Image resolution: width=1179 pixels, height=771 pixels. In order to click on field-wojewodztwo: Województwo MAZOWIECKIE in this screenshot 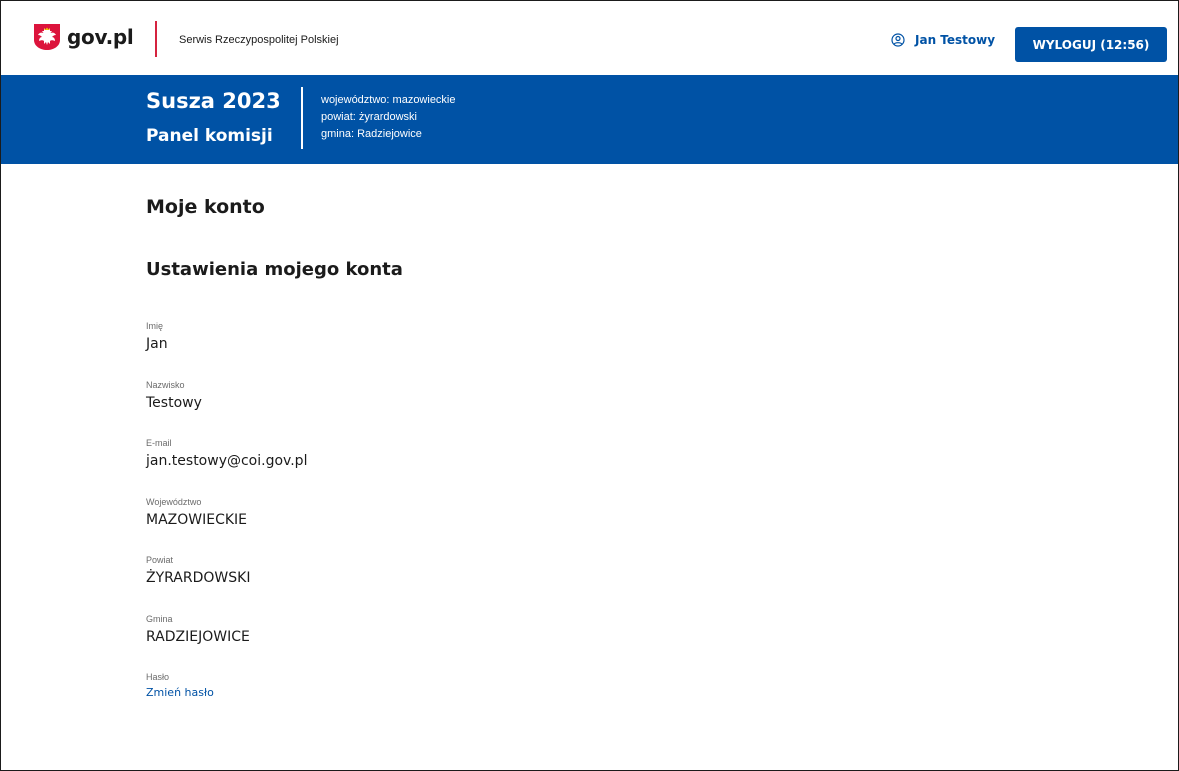, I will do `click(196, 512)`.